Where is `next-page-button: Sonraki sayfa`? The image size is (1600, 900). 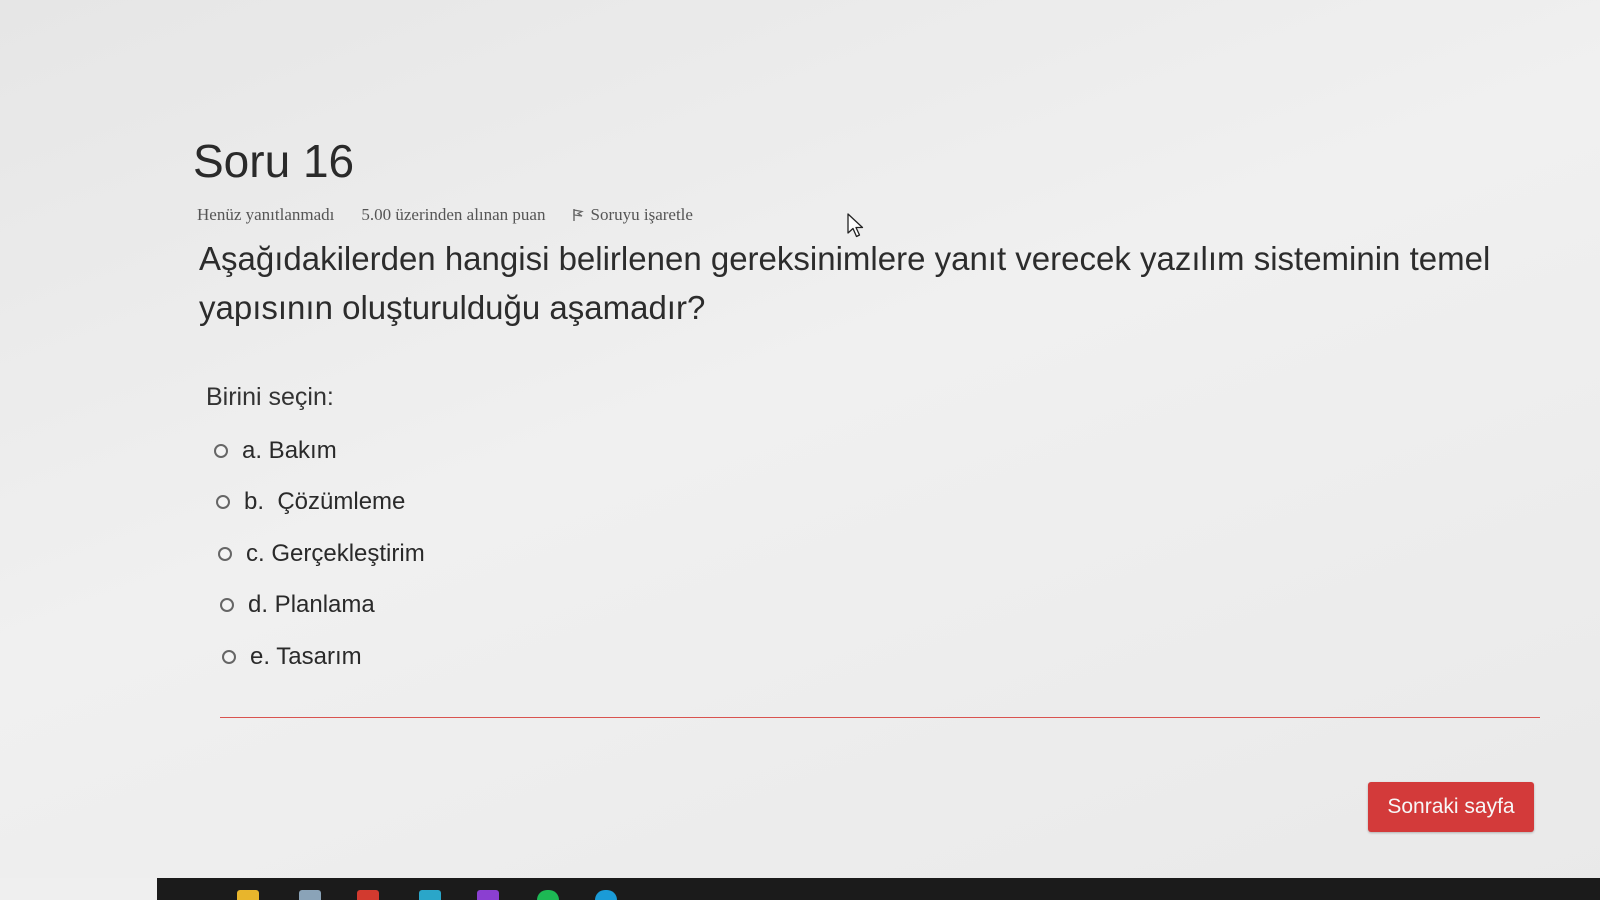 next-page-button: Sonraki sayfa is located at coordinates (1451, 807).